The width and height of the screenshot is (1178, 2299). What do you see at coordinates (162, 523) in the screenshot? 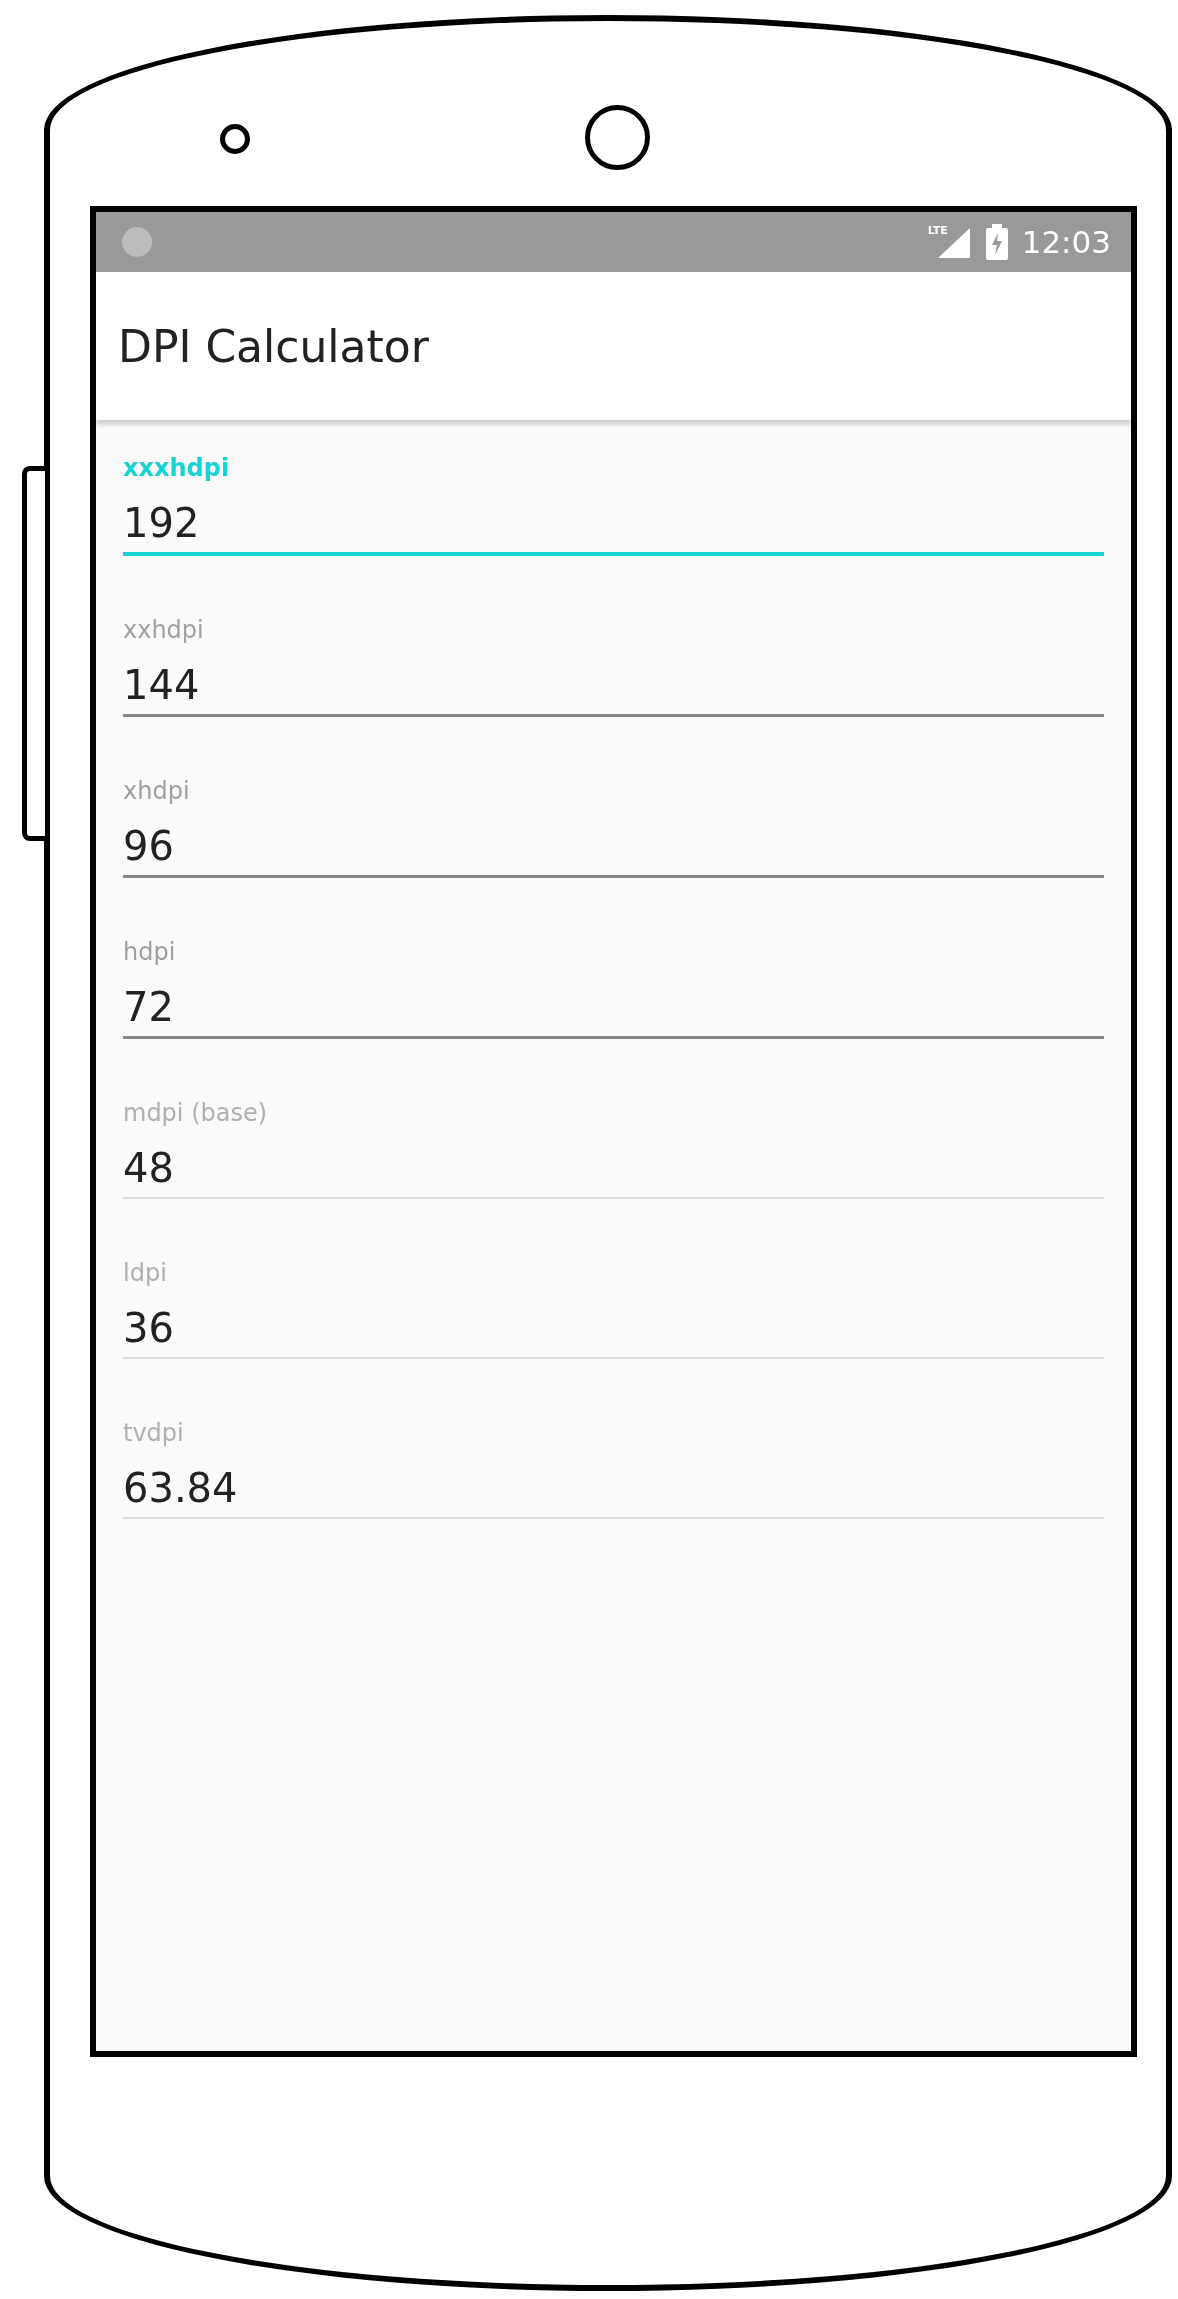
I see `field-value: 192` at bounding box center [162, 523].